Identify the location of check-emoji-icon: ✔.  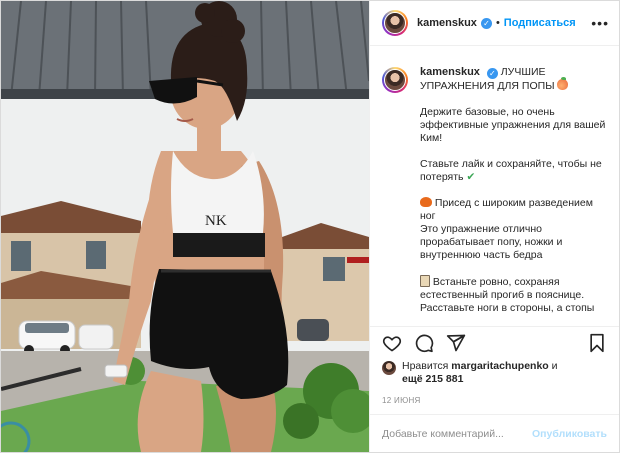
(471, 177).